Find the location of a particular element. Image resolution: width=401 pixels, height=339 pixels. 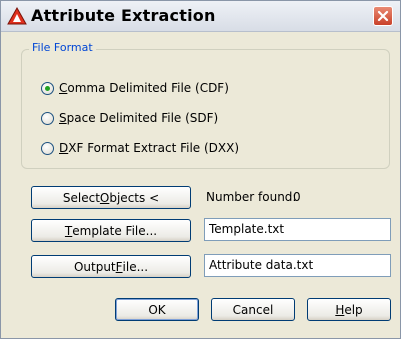

radio-cdf: Comma Delimited File (CDF) is located at coordinates (135, 88).